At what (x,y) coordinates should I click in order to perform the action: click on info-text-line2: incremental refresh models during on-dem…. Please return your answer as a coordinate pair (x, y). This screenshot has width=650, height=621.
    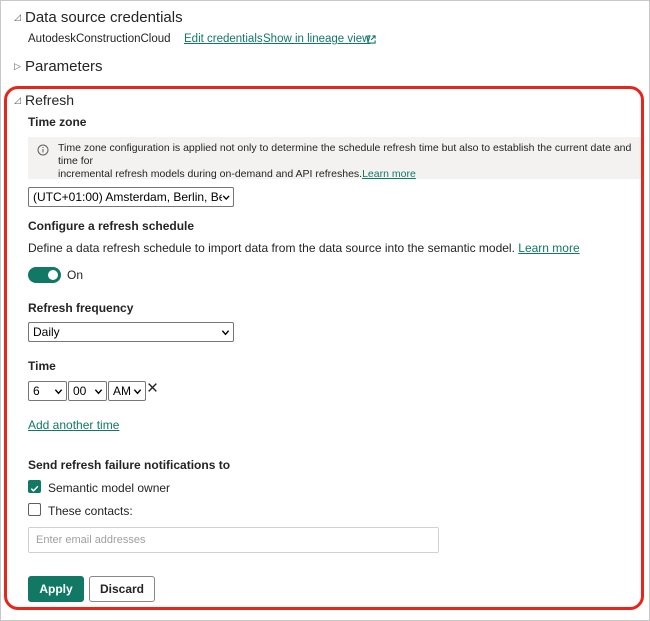
    Looking at the image, I should click on (351, 174).